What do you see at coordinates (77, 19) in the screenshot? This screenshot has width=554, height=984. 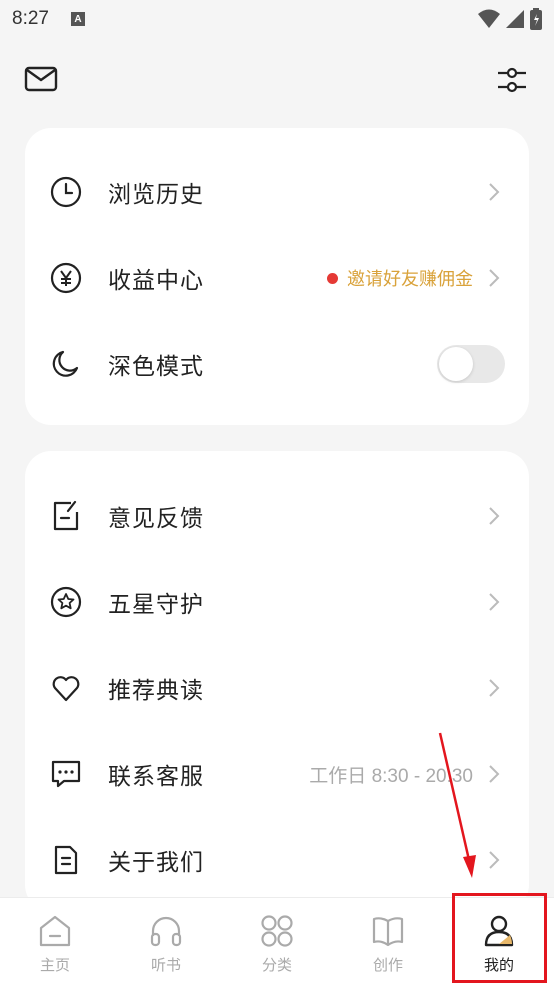 I see `notification-icon: A` at bounding box center [77, 19].